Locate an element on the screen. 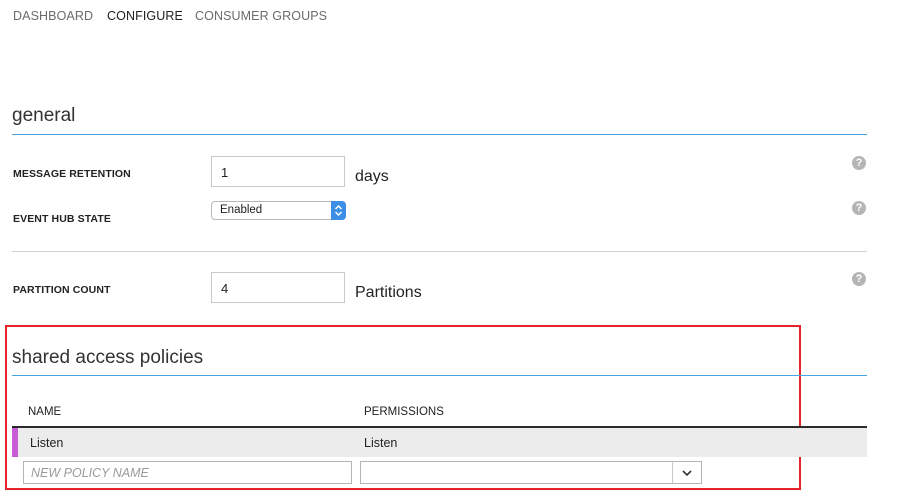  partition-count-label: PARTITION COUNT is located at coordinates (62, 290).